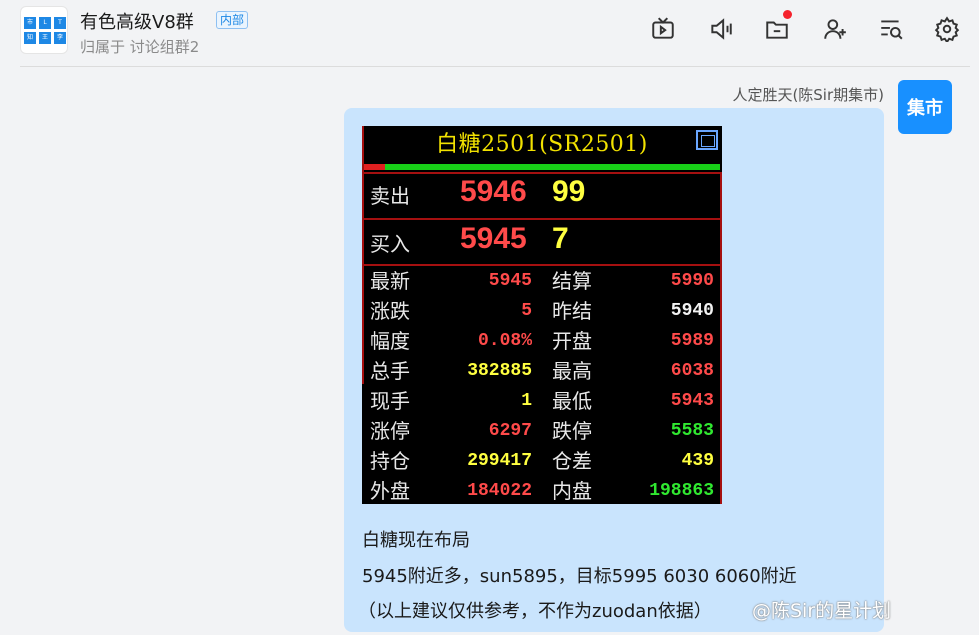  I want to click on avatar-cell: 知, so click(30, 38).